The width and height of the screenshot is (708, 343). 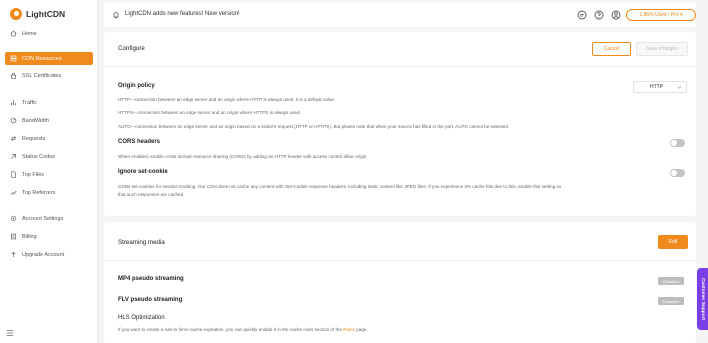 I want to click on configure-title: Configure, so click(x=131, y=48).